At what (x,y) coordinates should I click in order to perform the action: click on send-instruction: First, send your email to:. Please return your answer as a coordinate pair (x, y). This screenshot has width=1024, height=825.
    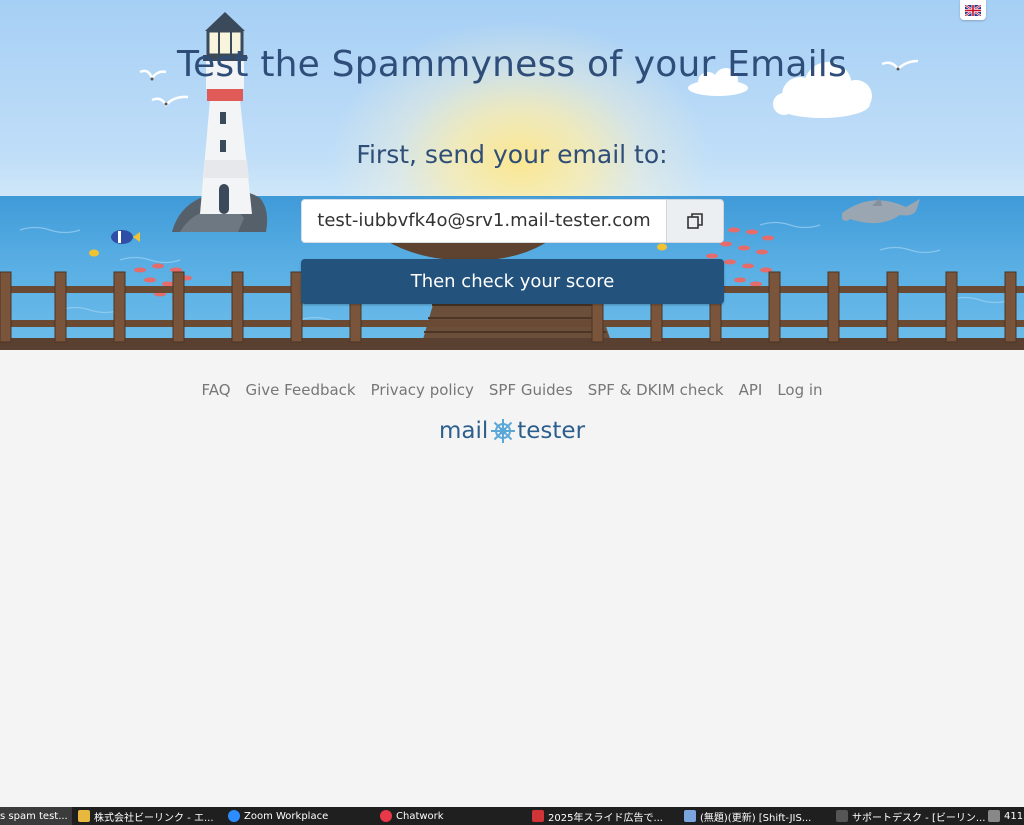
    Looking at the image, I should click on (512, 154).